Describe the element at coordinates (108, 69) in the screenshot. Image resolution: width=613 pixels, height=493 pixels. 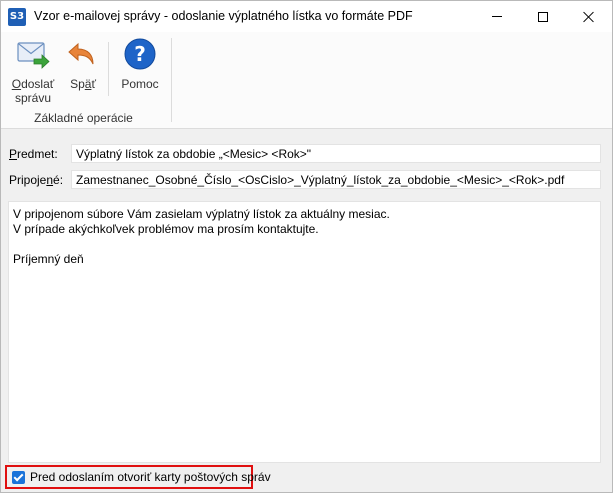
I see `ribbon-separator` at that location.